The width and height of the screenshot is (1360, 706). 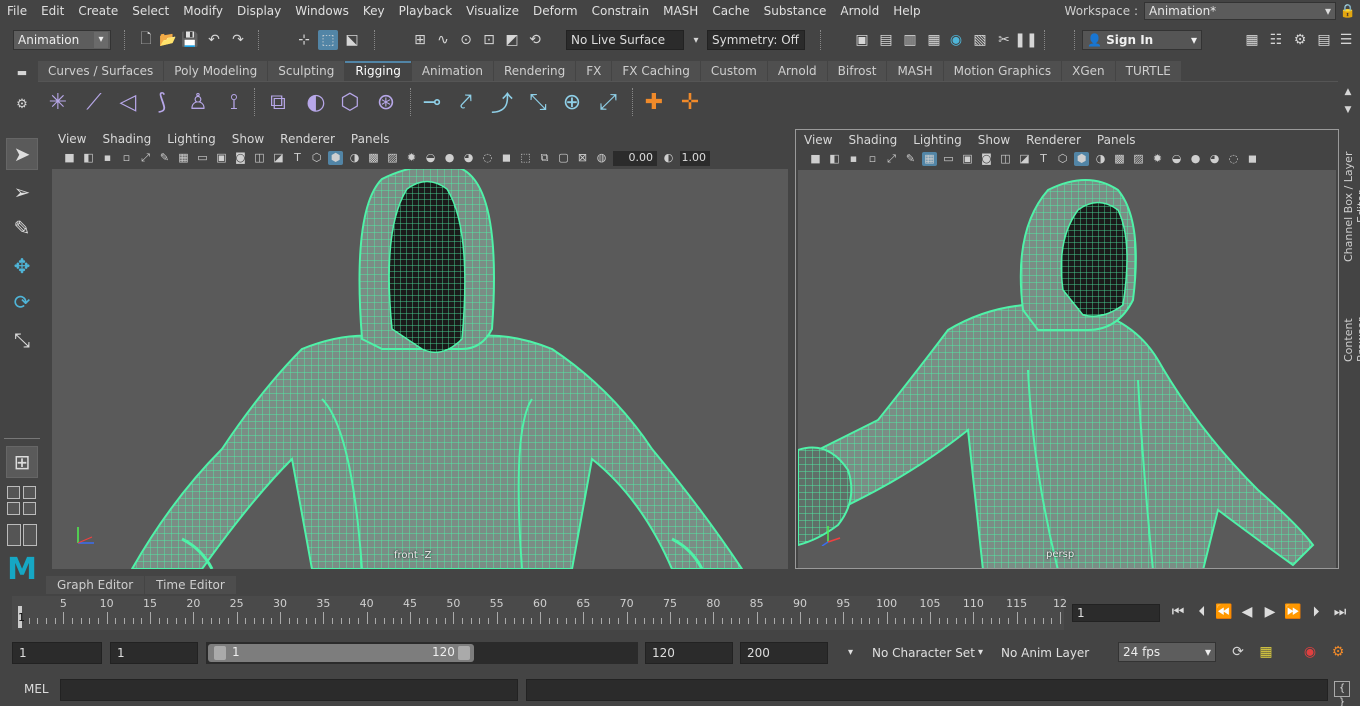 What do you see at coordinates (22, 104) in the screenshot?
I see `shelf-settings-gear-icon: ⚙` at bounding box center [22, 104].